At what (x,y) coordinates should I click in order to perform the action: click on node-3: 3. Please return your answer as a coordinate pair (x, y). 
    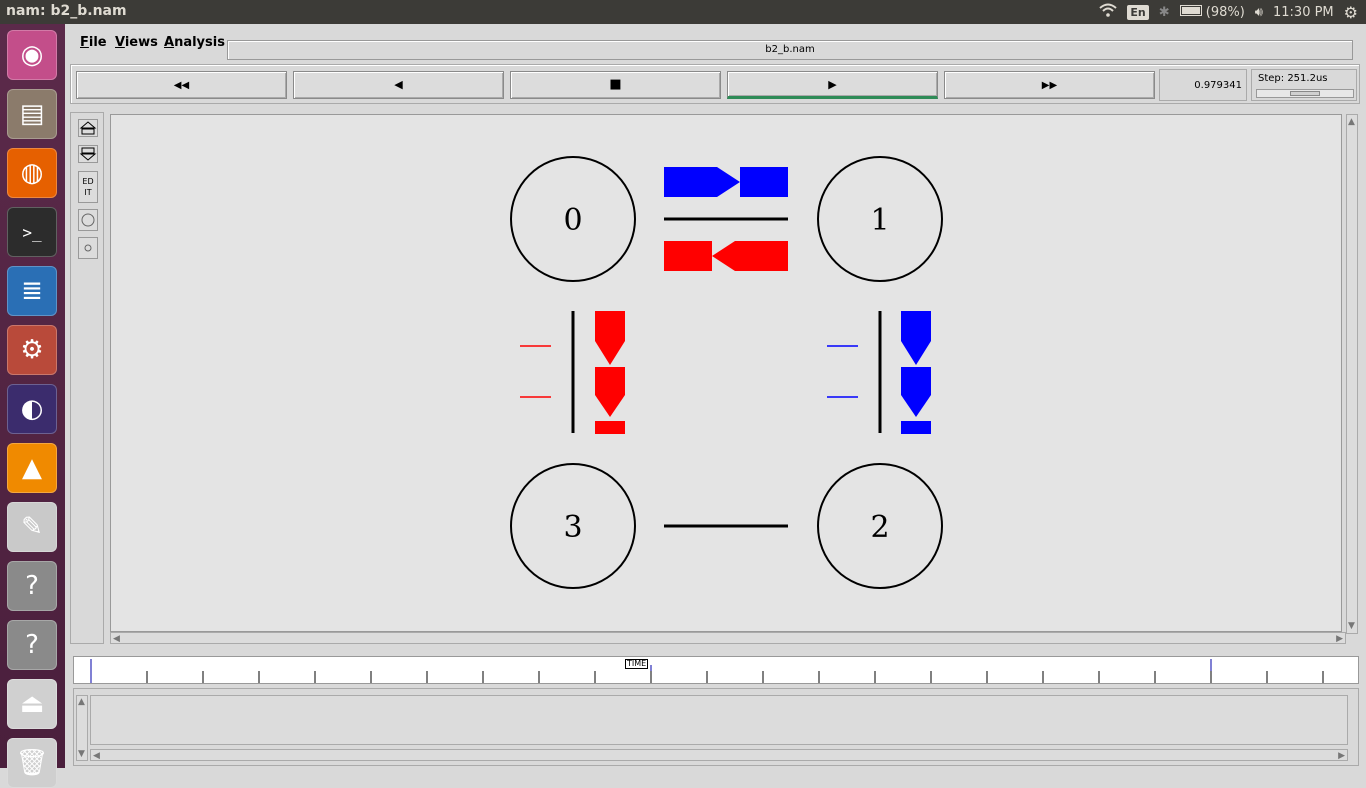
    Looking at the image, I should click on (573, 526).